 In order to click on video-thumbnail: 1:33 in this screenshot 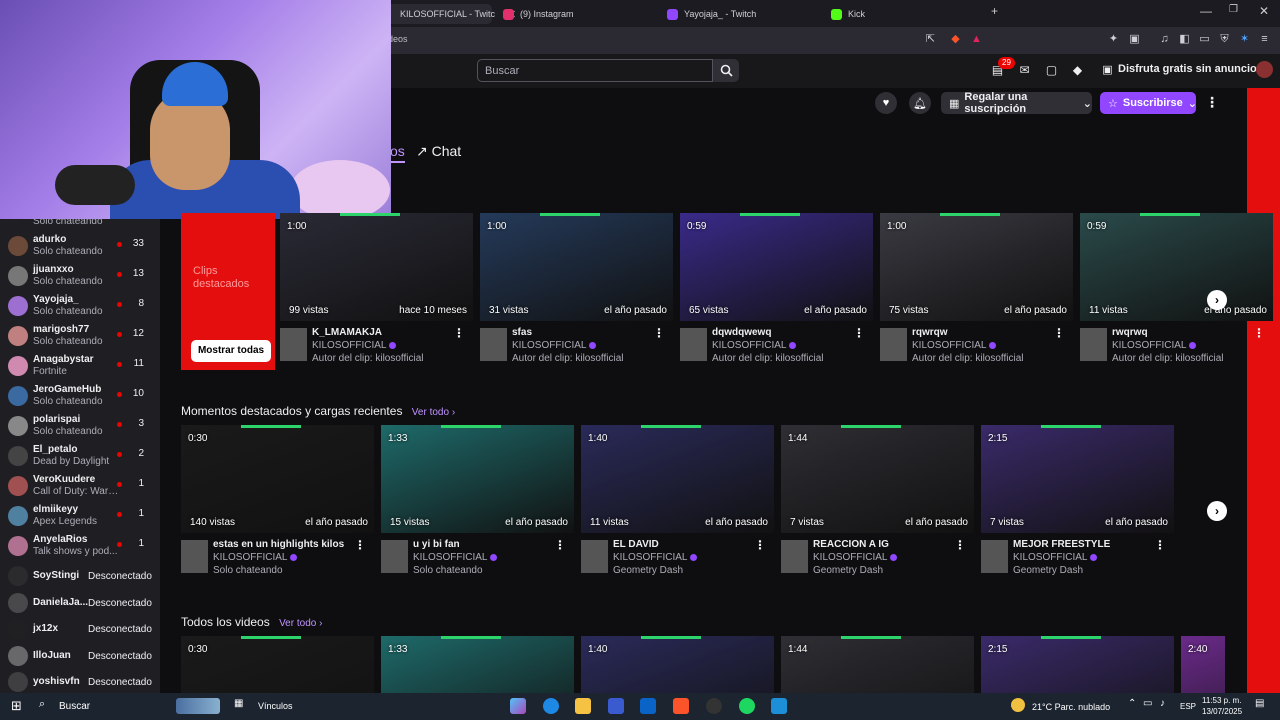, I will do `click(477, 664)`.